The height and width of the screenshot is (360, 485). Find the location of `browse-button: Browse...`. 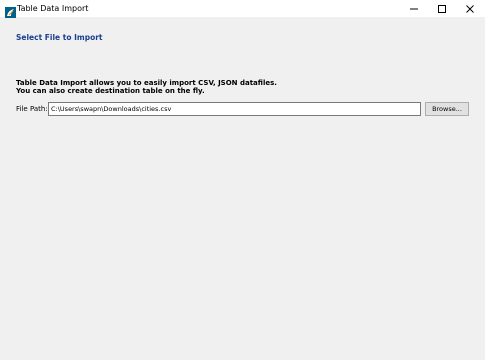

browse-button: Browse... is located at coordinates (447, 109).